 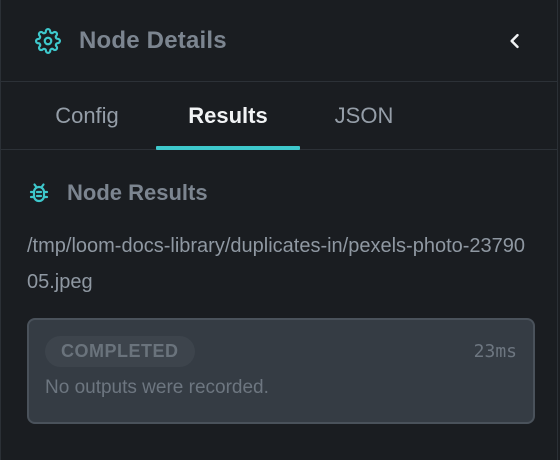 What do you see at coordinates (364, 115) in the screenshot?
I see `tab-json: JSON` at bounding box center [364, 115].